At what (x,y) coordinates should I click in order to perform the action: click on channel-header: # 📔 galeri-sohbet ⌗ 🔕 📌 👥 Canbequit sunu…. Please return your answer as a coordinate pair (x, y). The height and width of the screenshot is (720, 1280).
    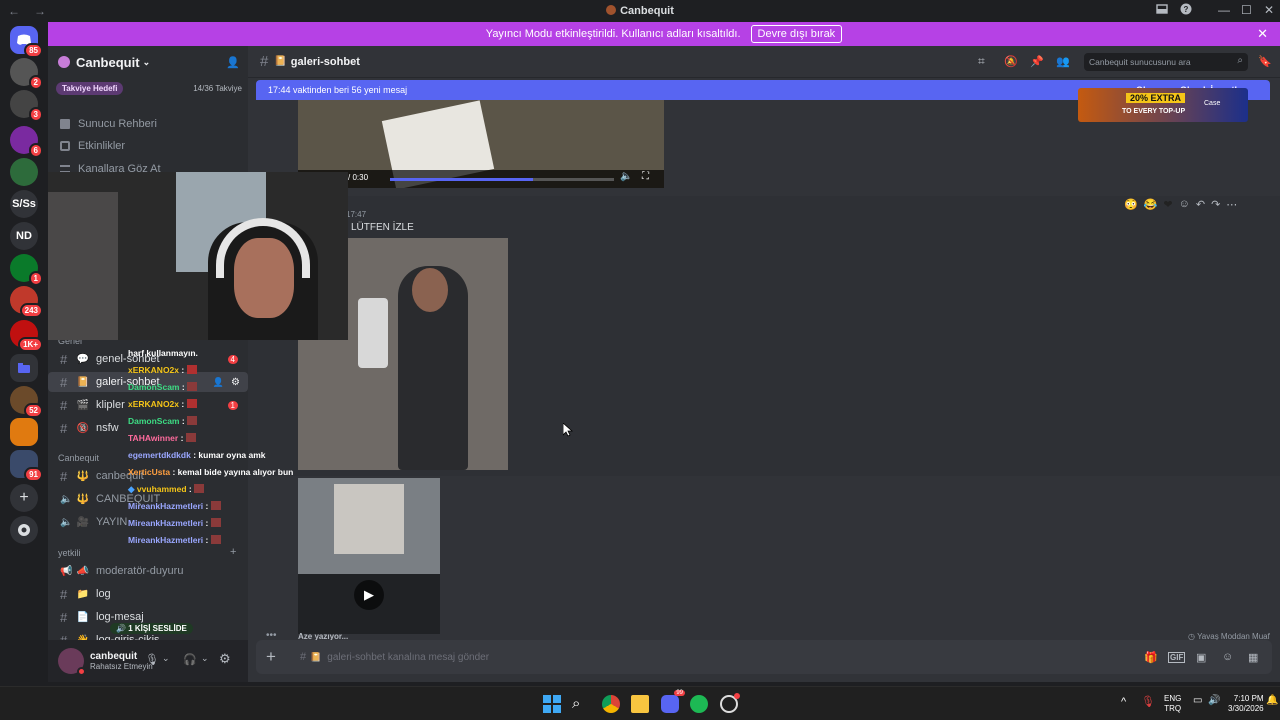
    Looking at the image, I should click on (764, 62).